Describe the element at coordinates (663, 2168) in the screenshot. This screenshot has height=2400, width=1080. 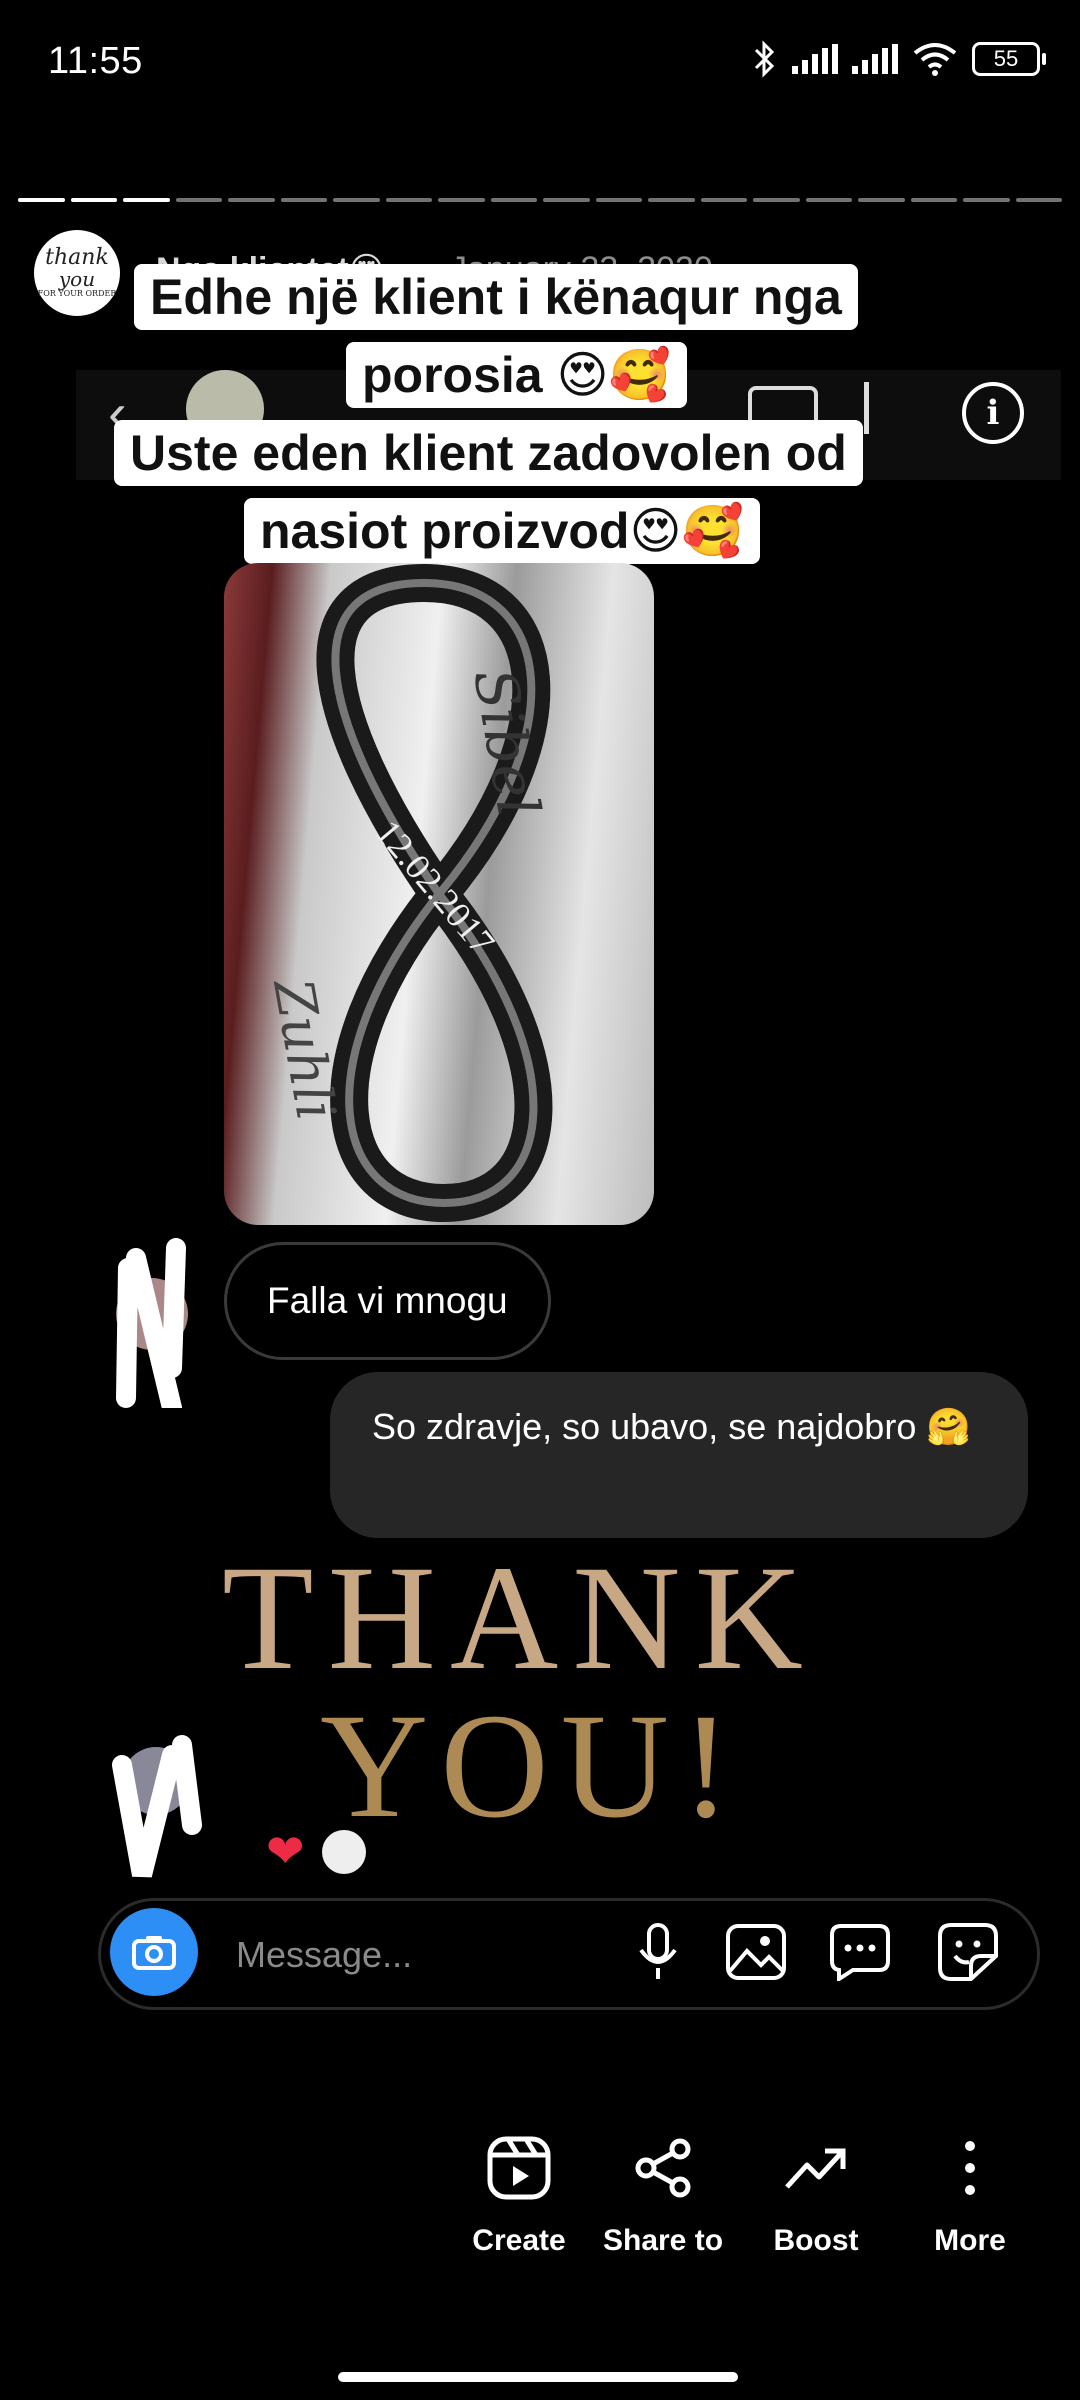
I see `share-icon` at that location.